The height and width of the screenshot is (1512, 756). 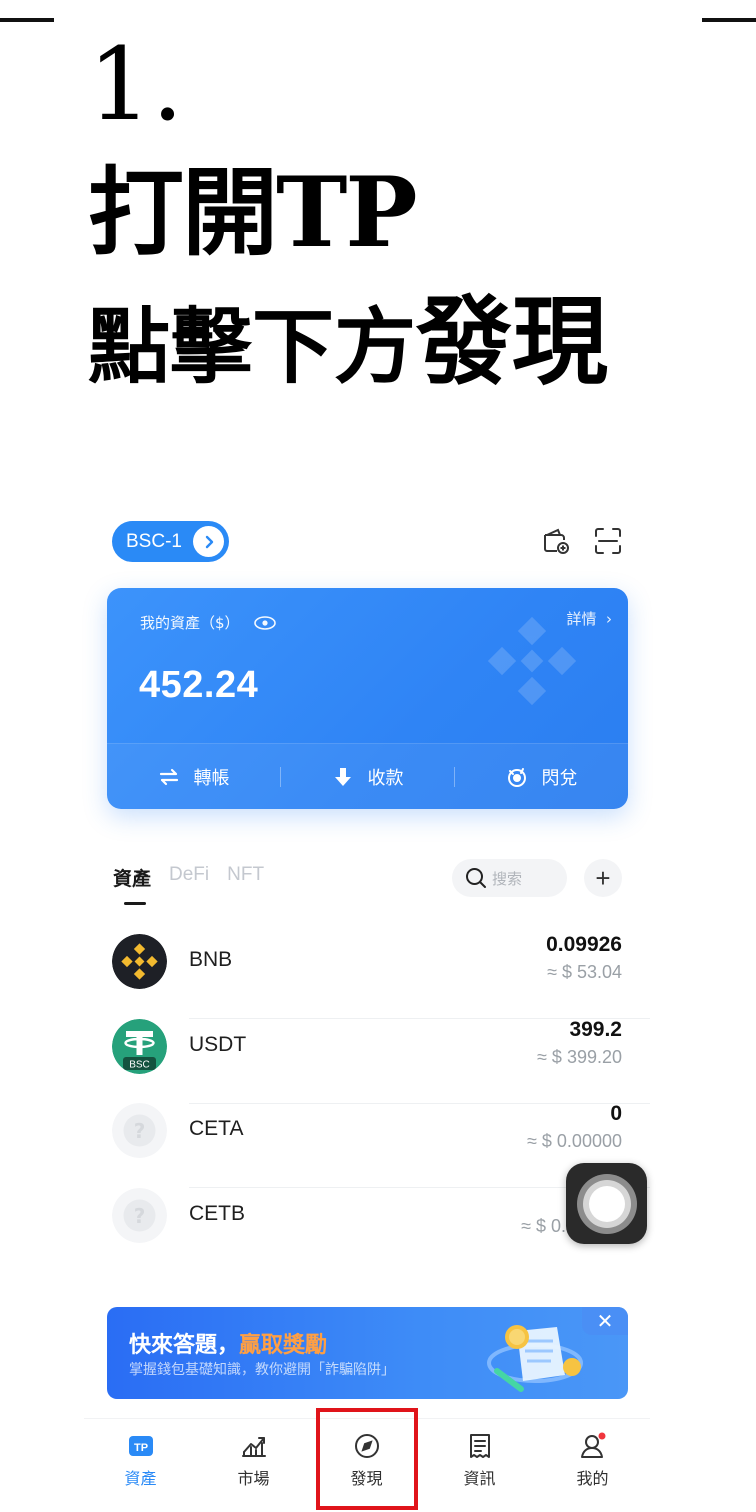 What do you see at coordinates (216, 1128) in the screenshot?
I see `token-name: CETA` at bounding box center [216, 1128].